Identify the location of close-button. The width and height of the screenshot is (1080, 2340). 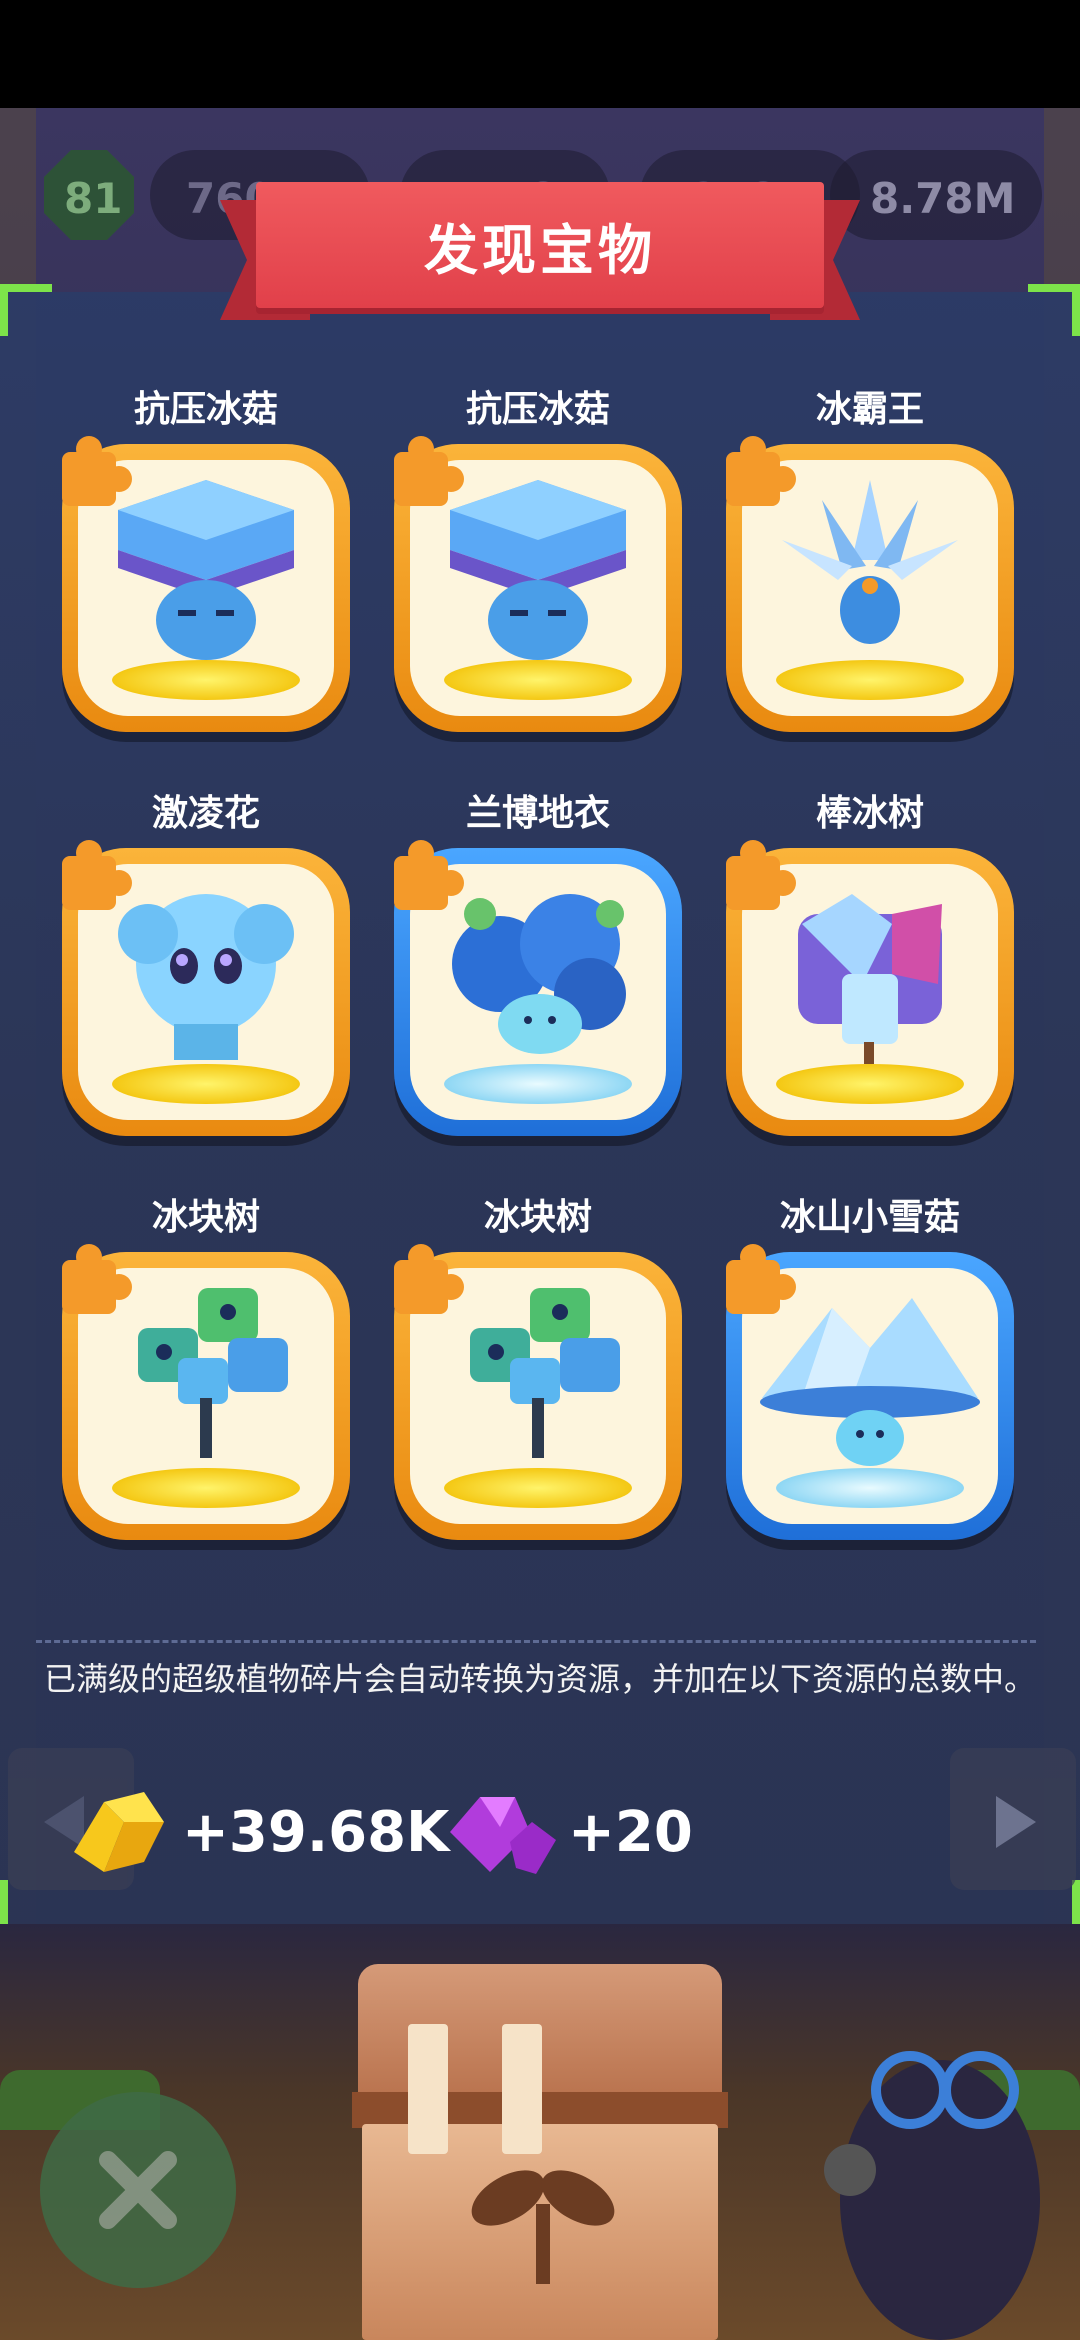
(138, 2190).